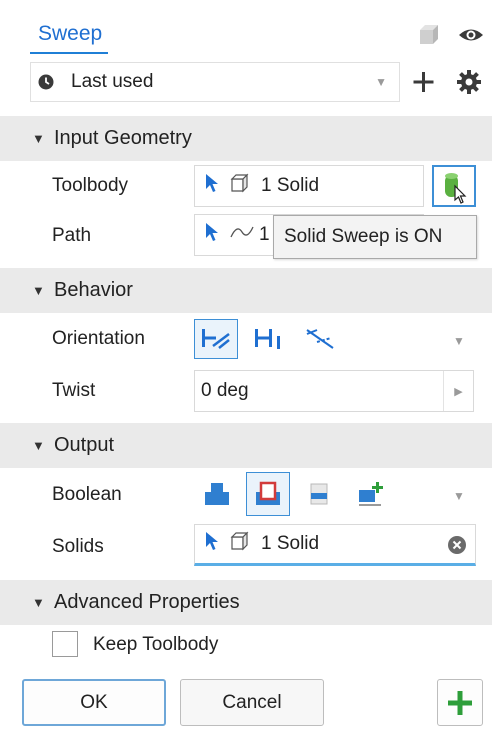 The height and width of the screenshot is (742, 492). I want to click on boolean-join-icon, so click(217, 494).